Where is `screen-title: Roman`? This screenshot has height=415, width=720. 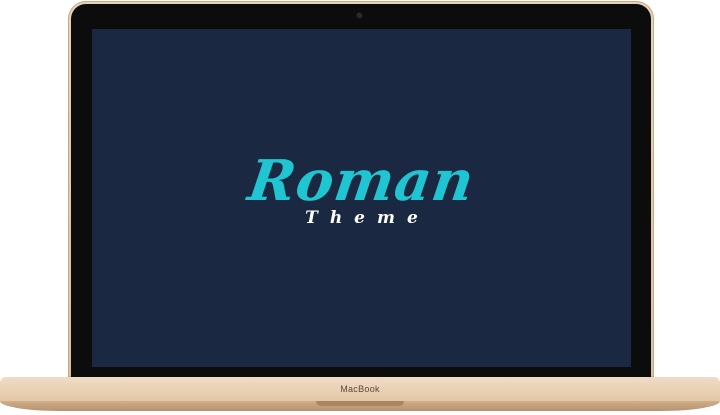 screen-title: Roman is located at coordinates (361, 181).